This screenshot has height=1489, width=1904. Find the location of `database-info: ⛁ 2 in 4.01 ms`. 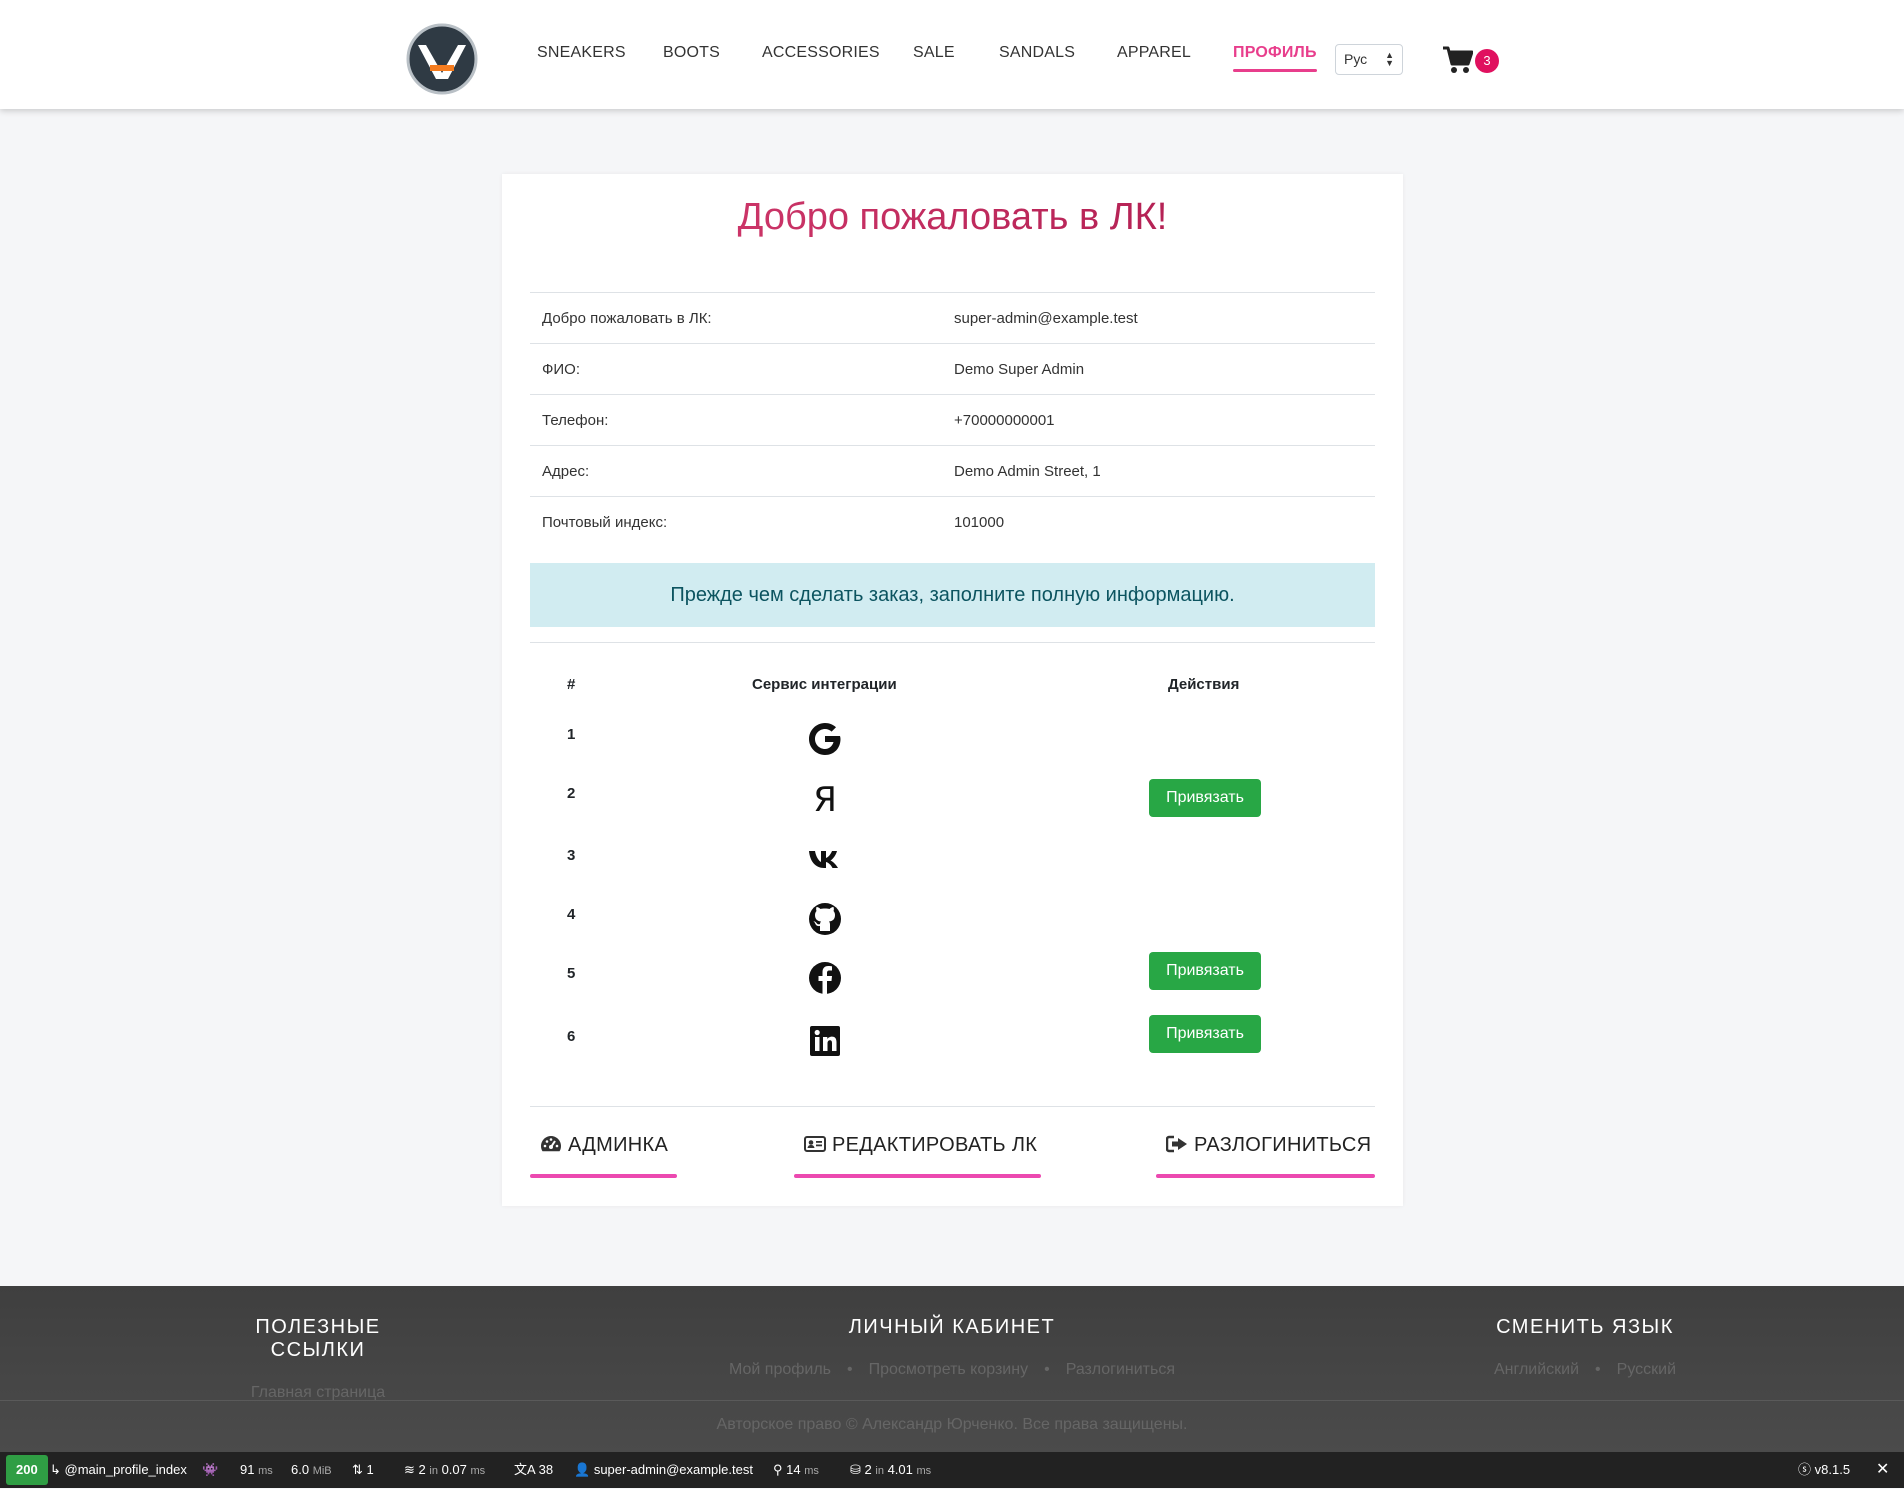

database-info: ⛁ 2 in 4.01 ms is located at coordinates (890, 1470).